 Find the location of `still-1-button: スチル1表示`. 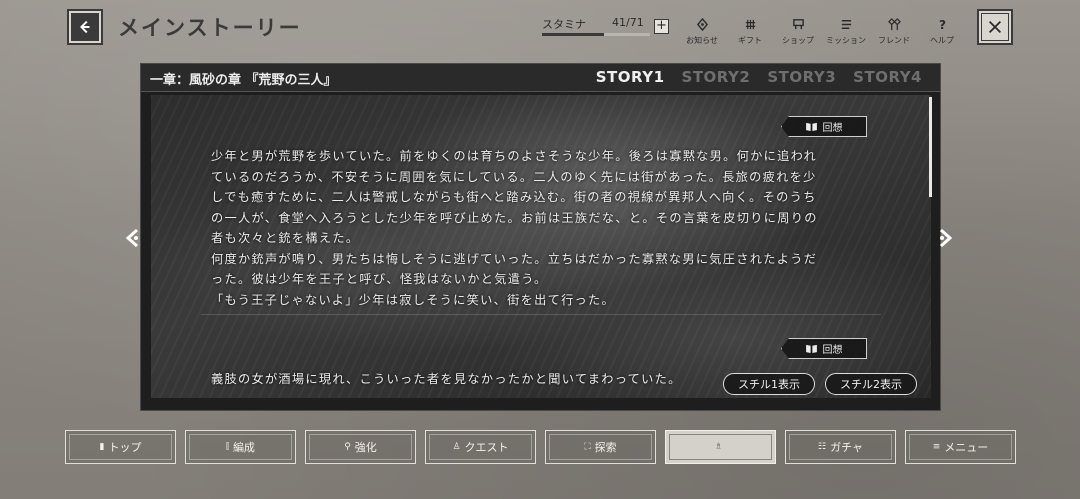

still-1-button: スチル1表示 is located at coordinates (769, 384).